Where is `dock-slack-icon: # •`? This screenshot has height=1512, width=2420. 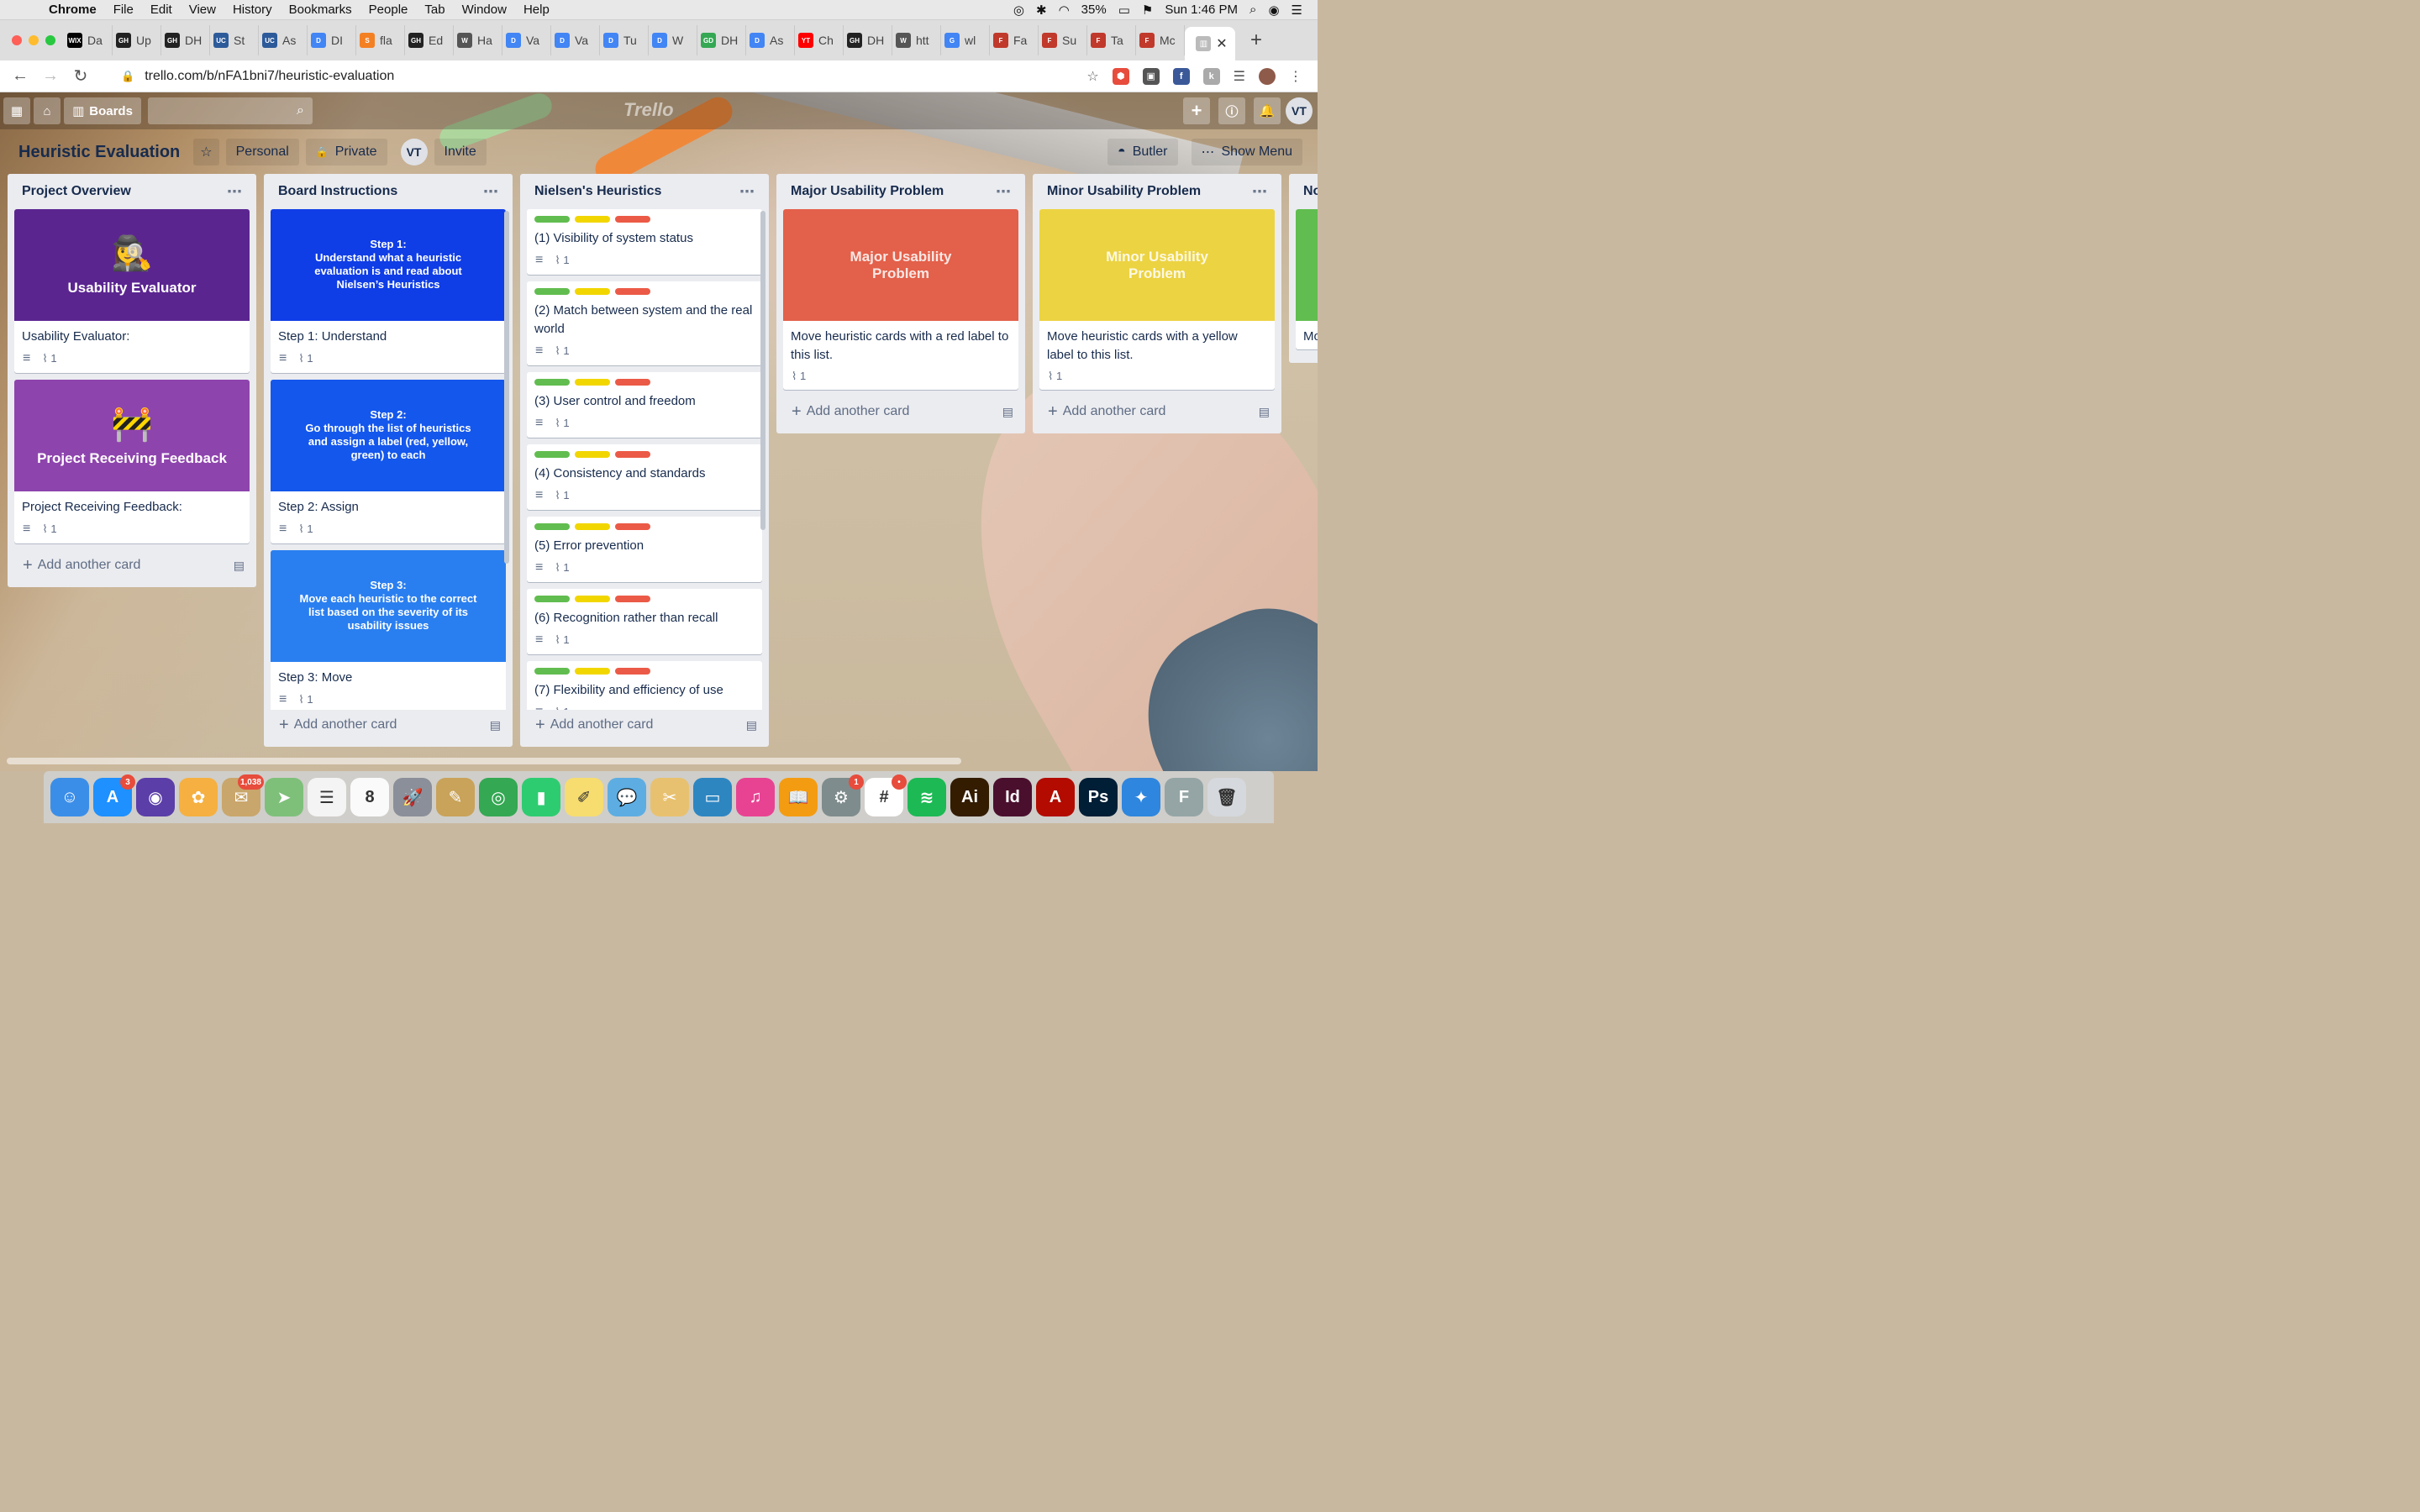
dock-slack-icon: # • is located at coordinates (886, 795).